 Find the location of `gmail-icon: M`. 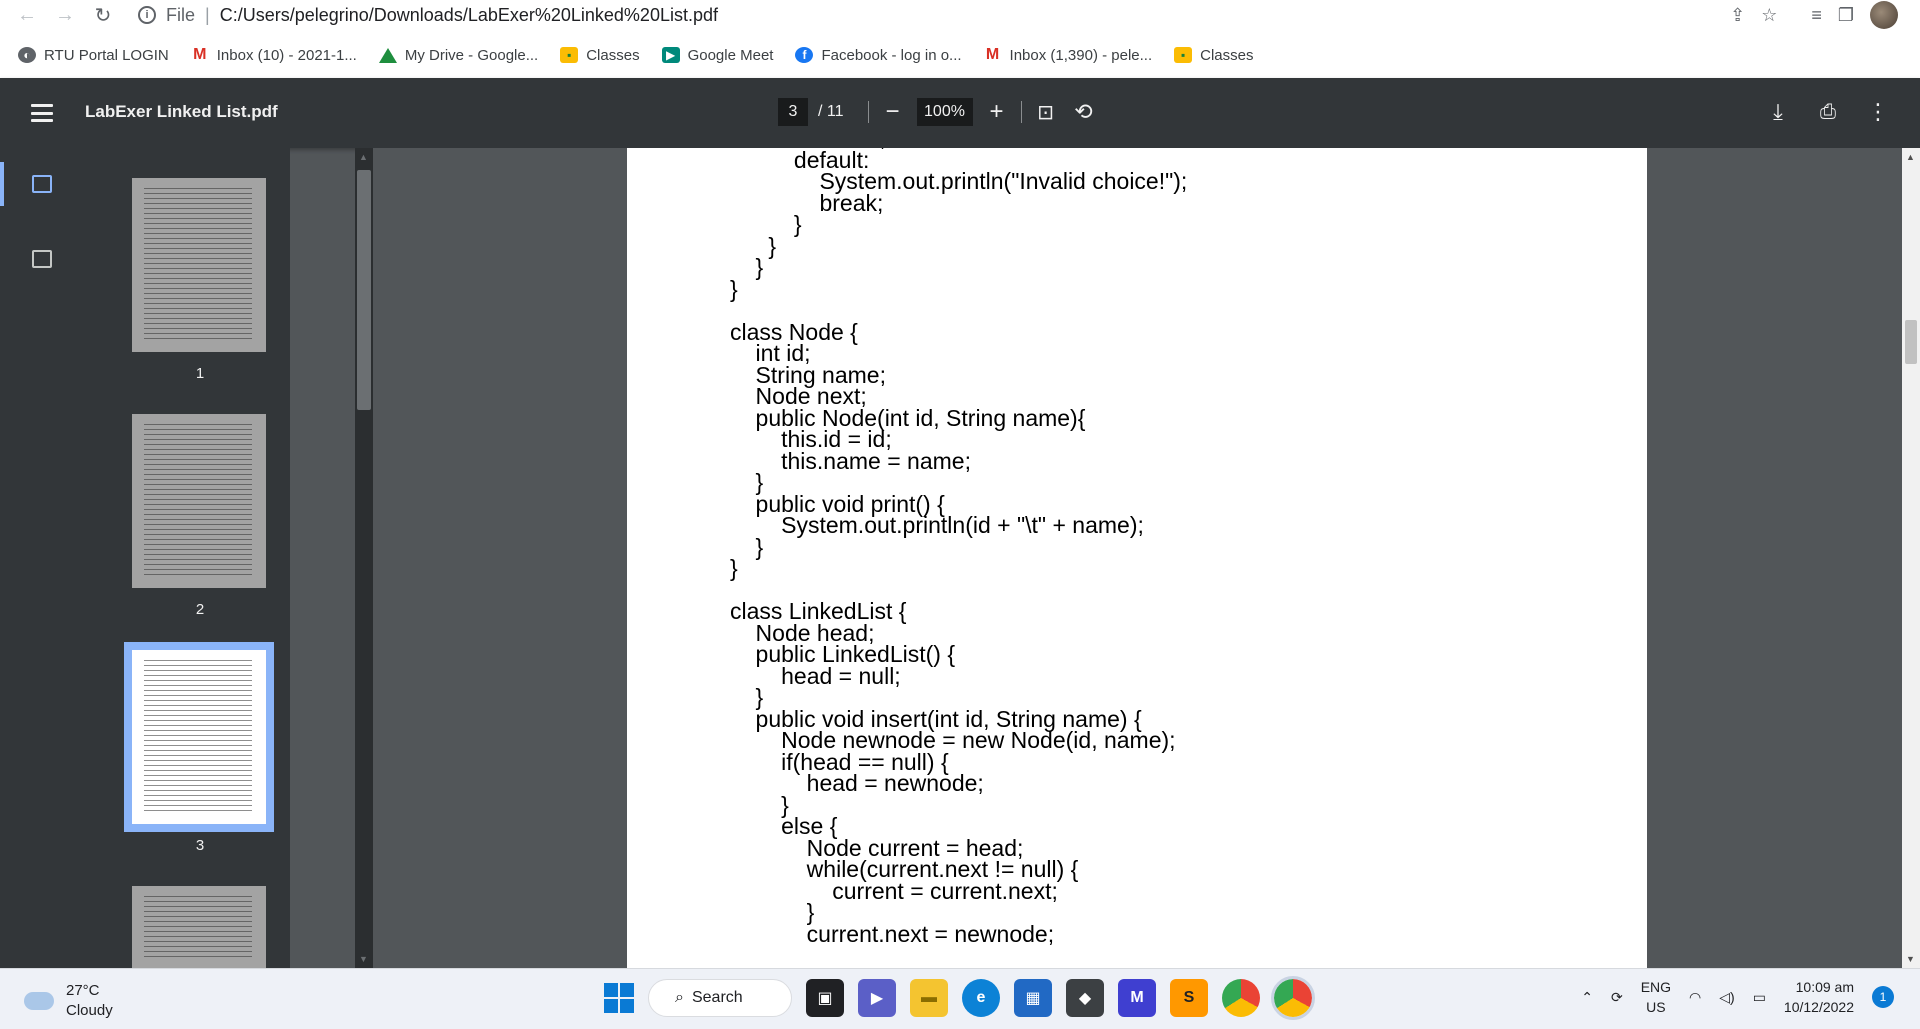

gmail-icon: M is located at coordinates (200, 54).